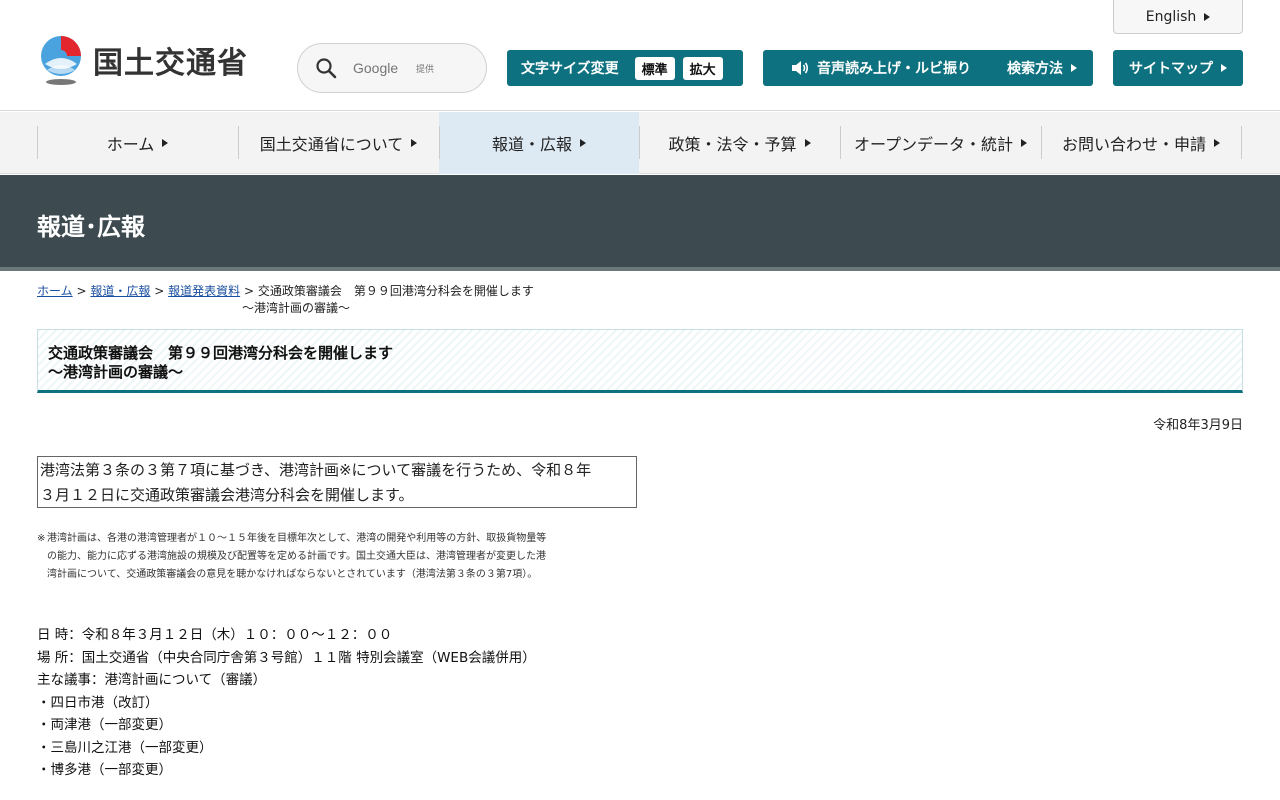 The width and height of the screenshot is (1280, 800). I want to click on detail-line: 日 時：令和８年３月１２日（木）１０：００～１２：００, so click(215, 635).